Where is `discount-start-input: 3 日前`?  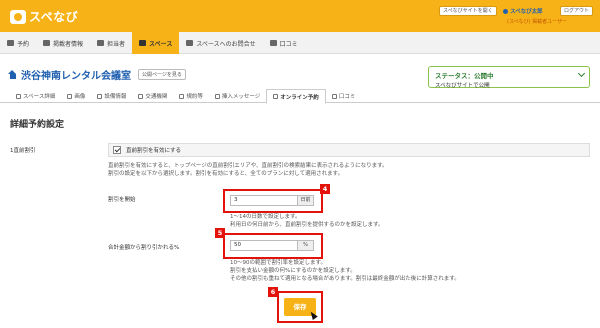
discount-start-input: 3 日前 is located at coordinates (272, 200).